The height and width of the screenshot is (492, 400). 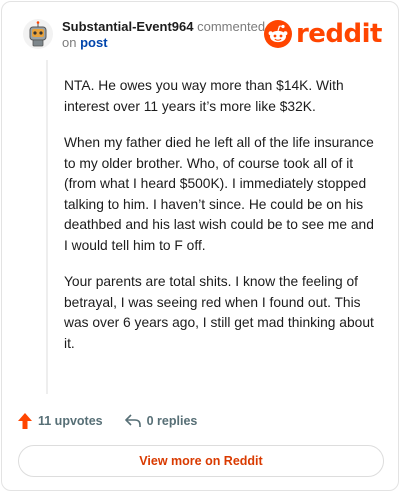 What do you see at coordinates (118, 421) in the screenshot?
I see `comment-actions: 11 upvotes 0 replies` at bounding box center [118, 421].